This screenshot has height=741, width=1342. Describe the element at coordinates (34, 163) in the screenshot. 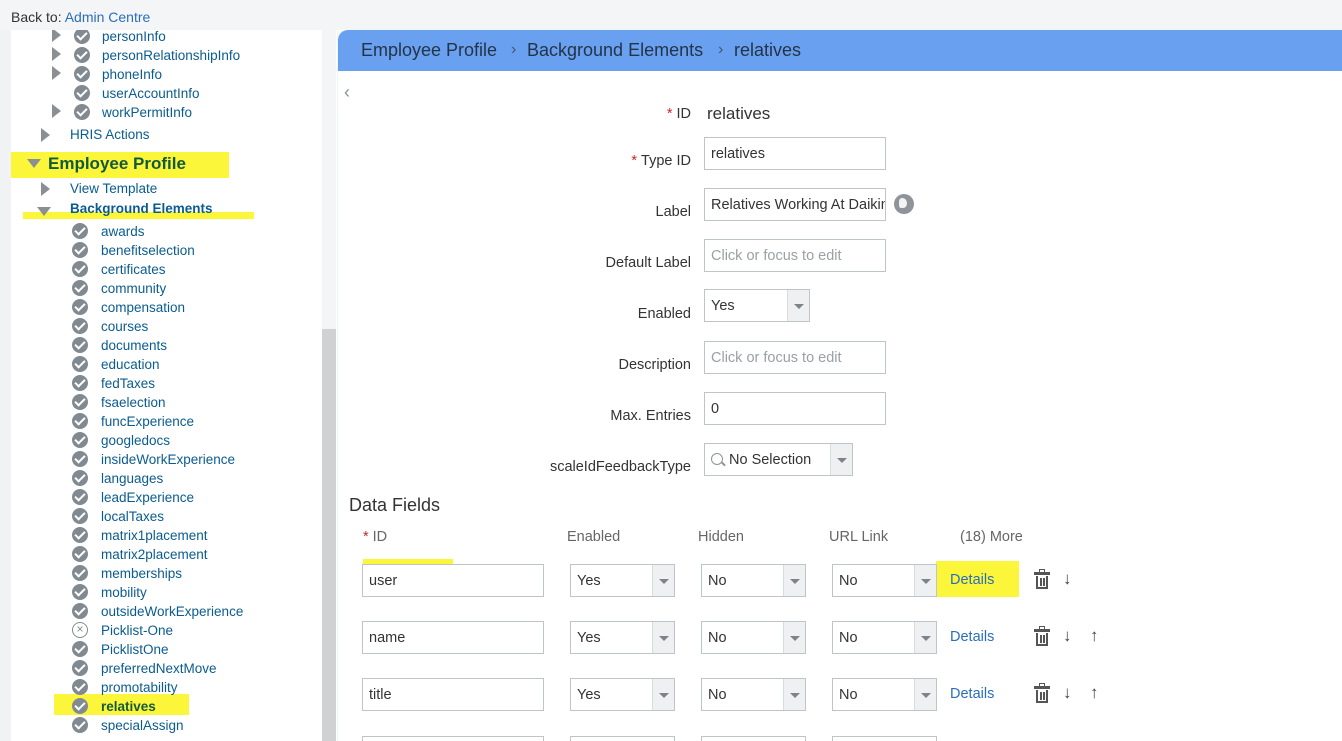

I see `collapse-employee-profile-icon` at that location.